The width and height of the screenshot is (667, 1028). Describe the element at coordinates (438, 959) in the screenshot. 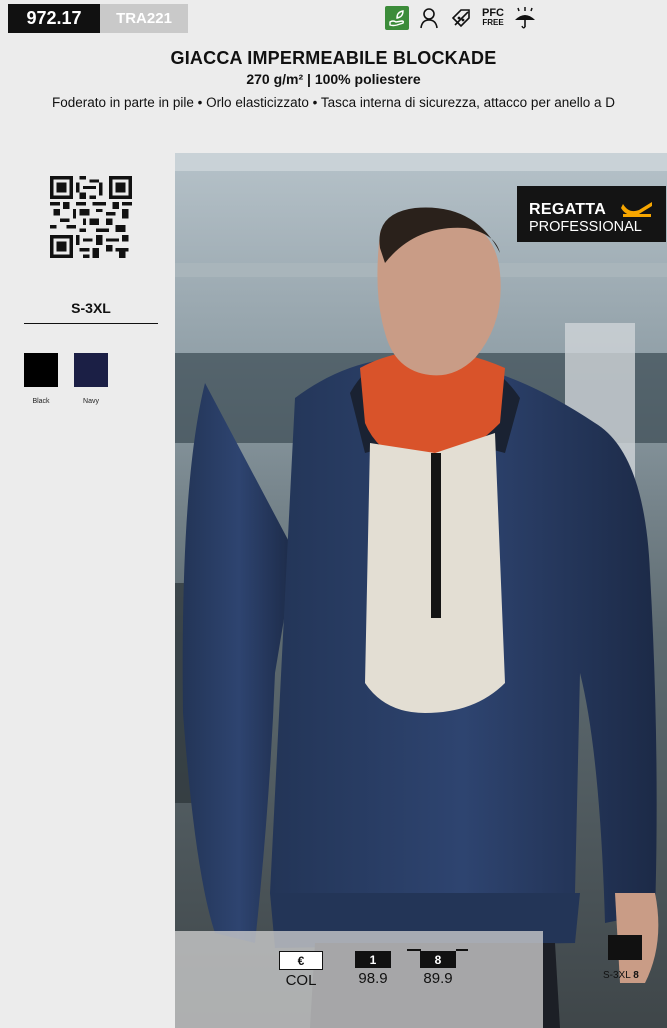

I see `qty-8-header: 8` at that location.